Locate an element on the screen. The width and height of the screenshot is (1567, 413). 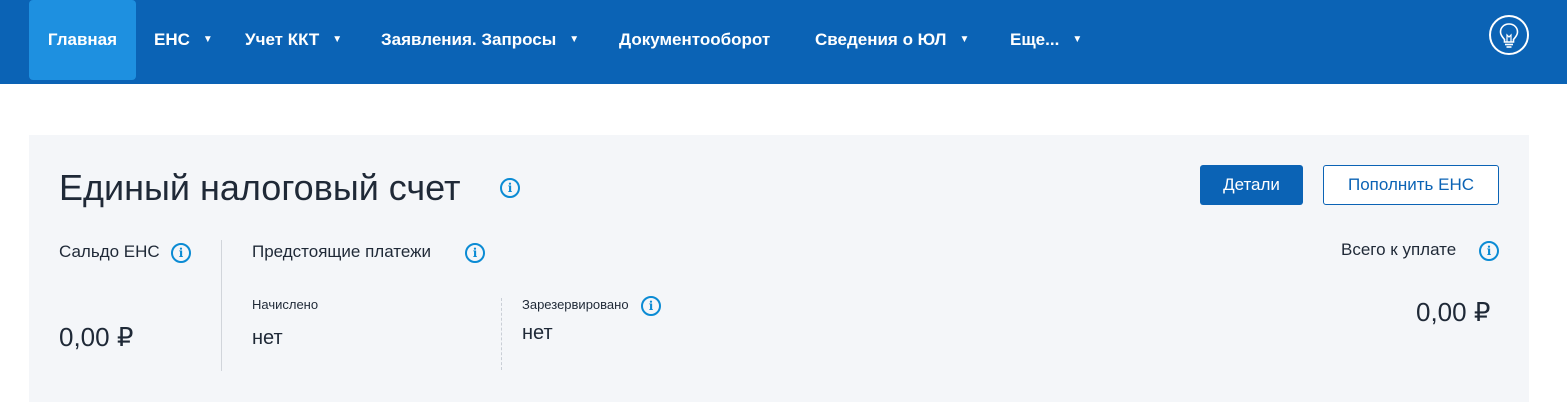
nav-item-label: Учет ККТ is located at coordinates (282, 39).